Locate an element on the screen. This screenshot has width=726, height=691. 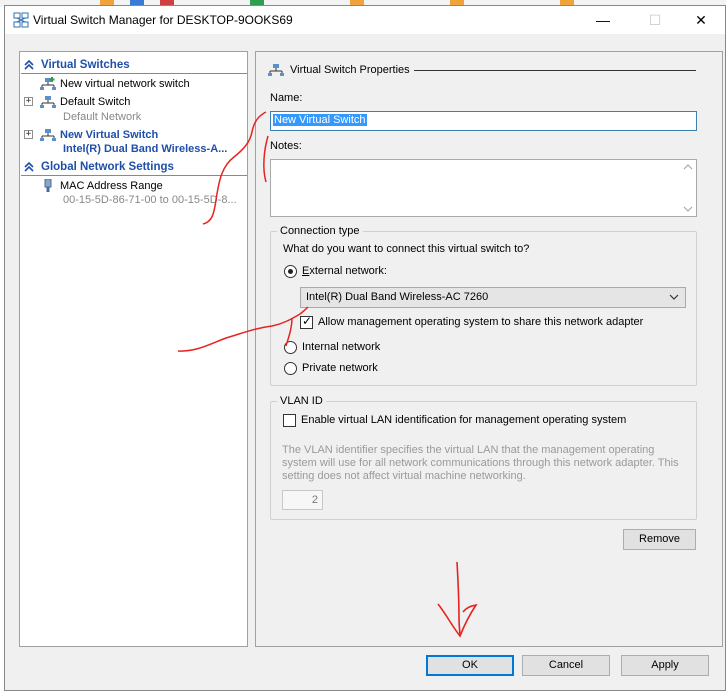
apply-button: Apply is located at coordinates (665, 665).